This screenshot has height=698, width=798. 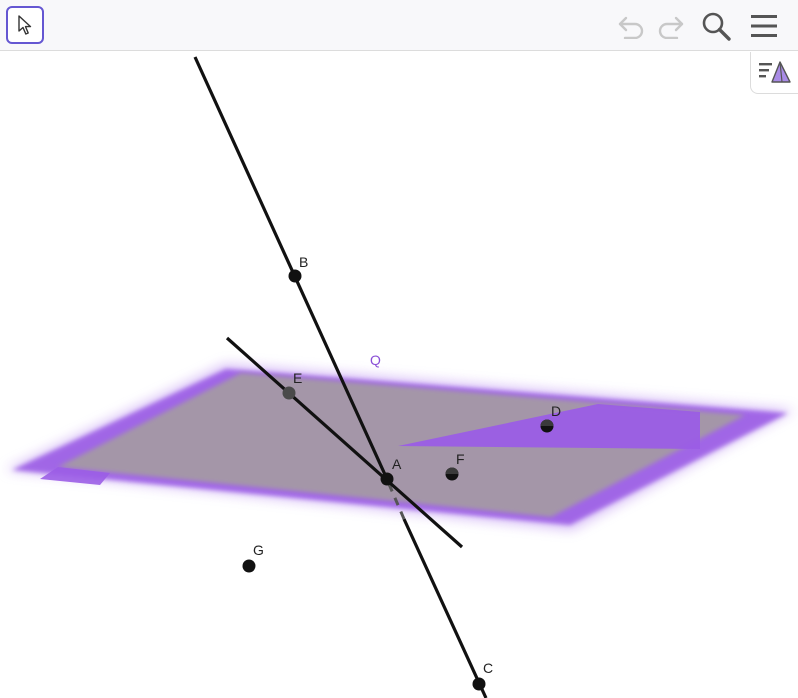 I want to click on line-bc-lower, so click(x=445, y=608).